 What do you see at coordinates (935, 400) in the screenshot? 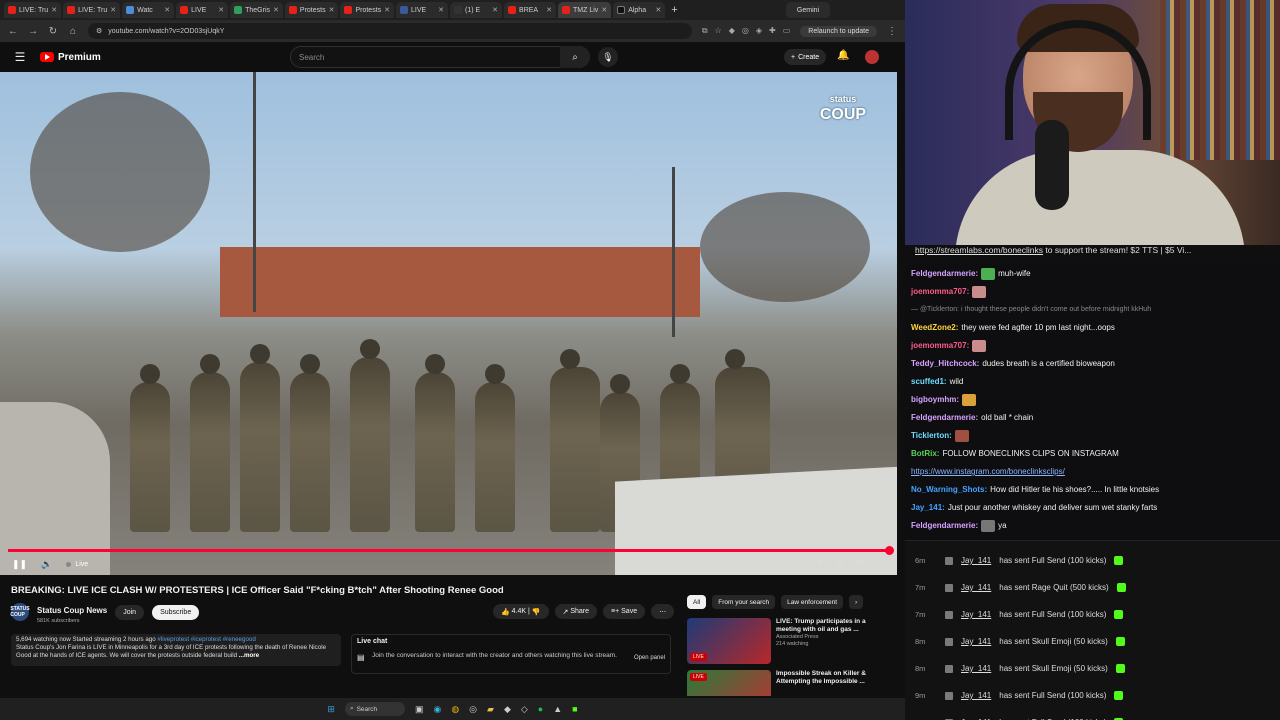
I see `chat-username: bigboymhm:` at bounding box center [935, 400].